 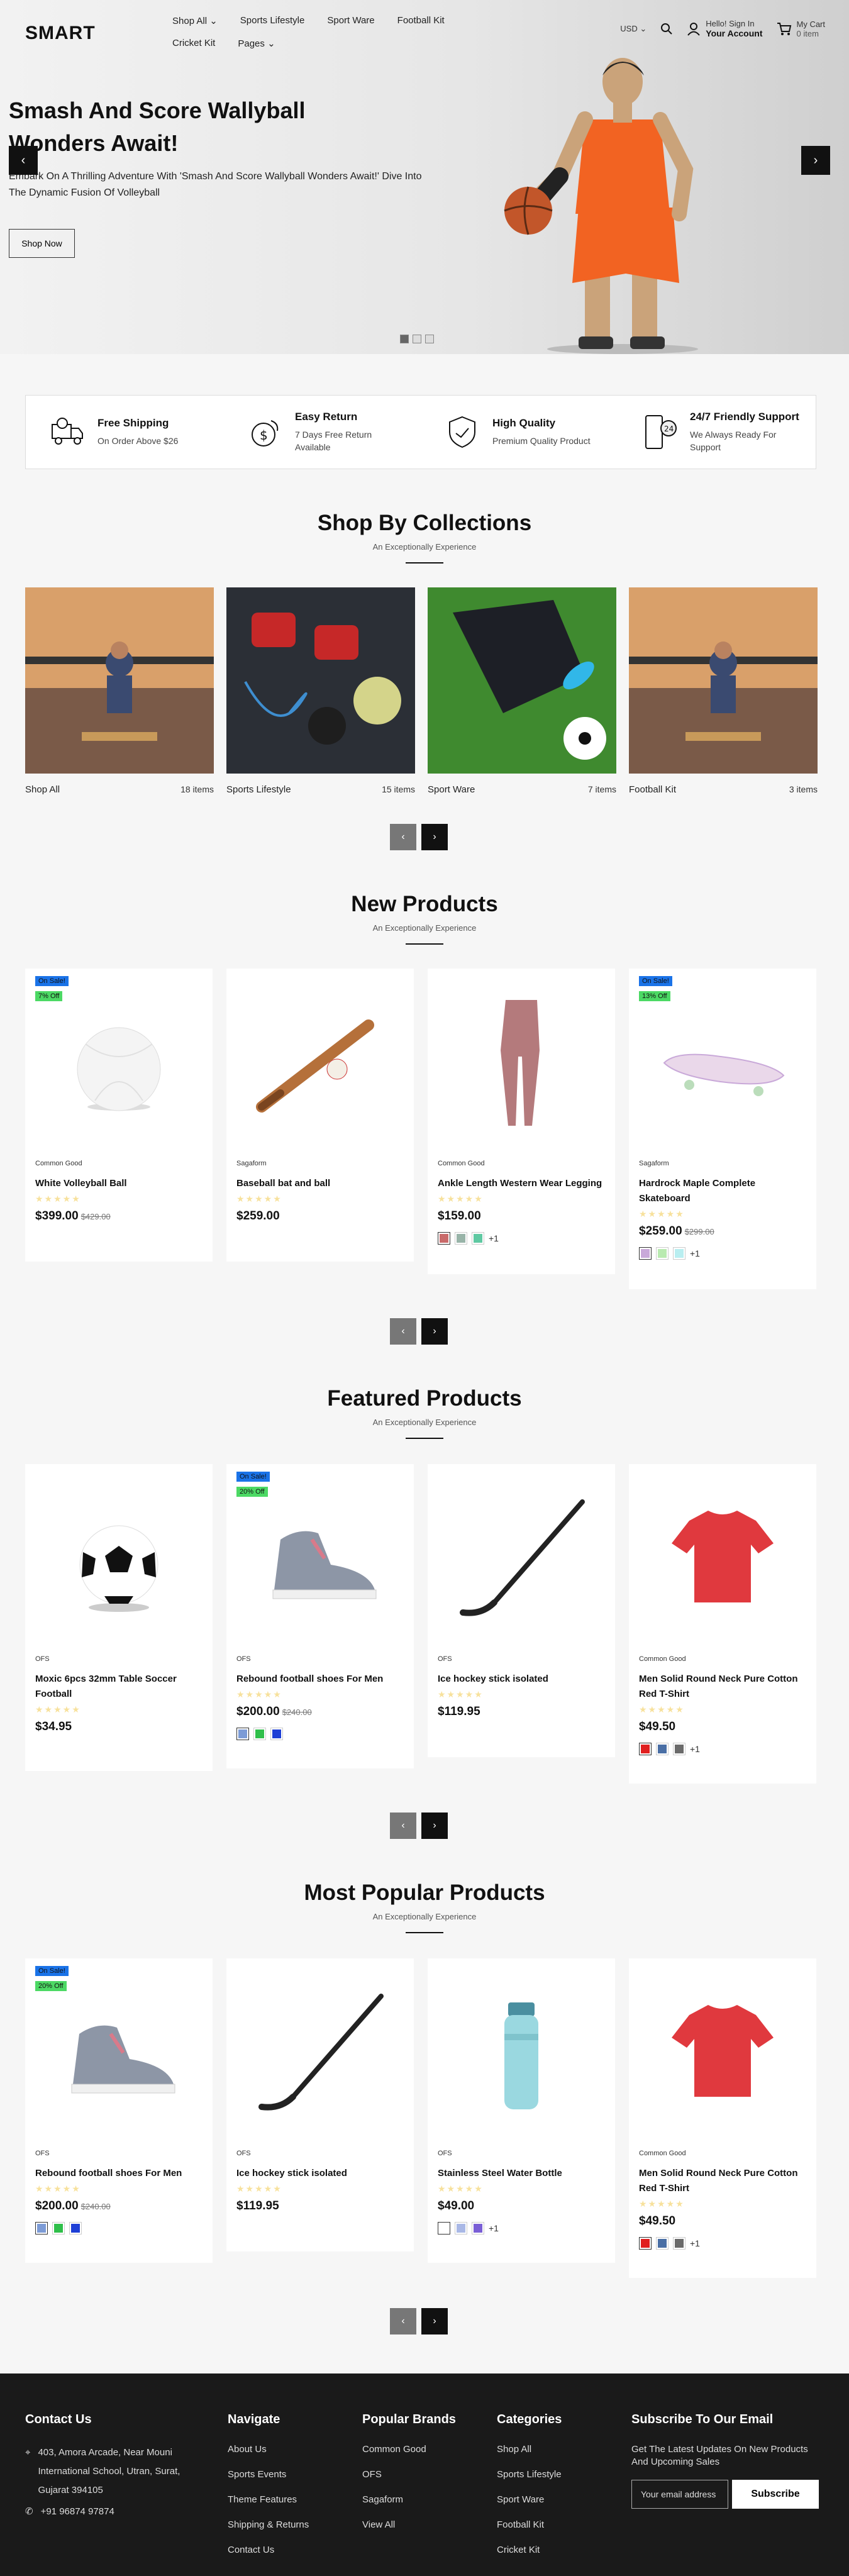 I want to click on footer-link: Common Good, so click(x=409, y=2449).